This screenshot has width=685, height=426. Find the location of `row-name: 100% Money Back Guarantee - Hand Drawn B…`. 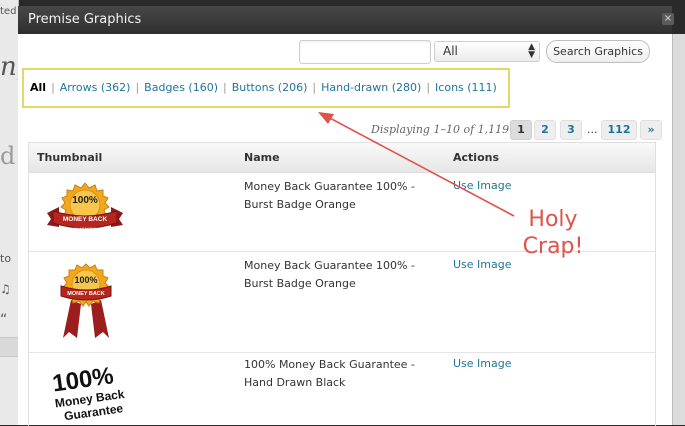

row-name: 100% Money Back Guarantee - Hand Drawn B… is located at coordinates (329, 373).